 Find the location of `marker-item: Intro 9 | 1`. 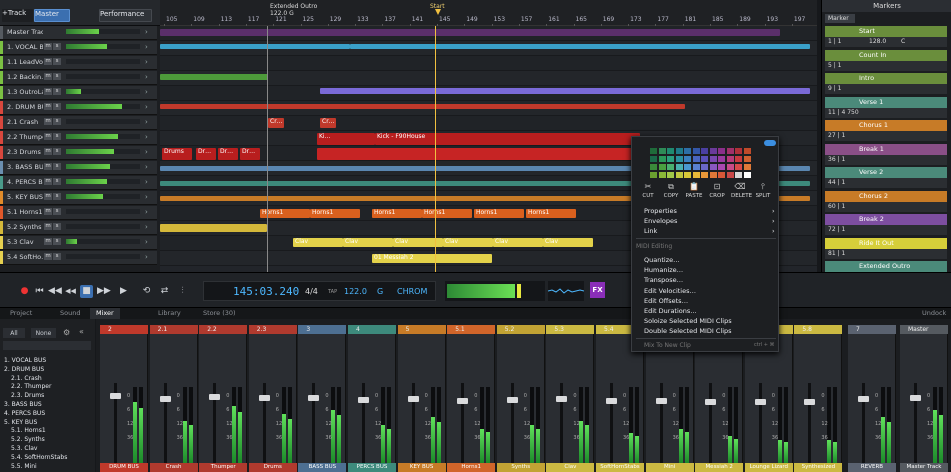

marker-item: Intro 9 | 1 is located at coordinates (886, 84).